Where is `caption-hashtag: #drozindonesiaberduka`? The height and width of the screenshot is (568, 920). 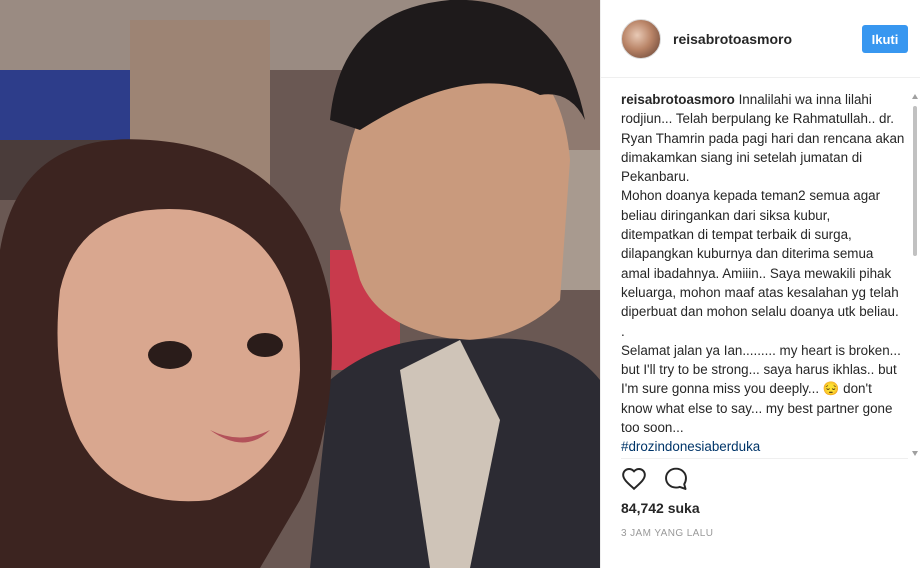
caption-hashtag: #drozindonesiaberduka is located at coordinates (763, 446).